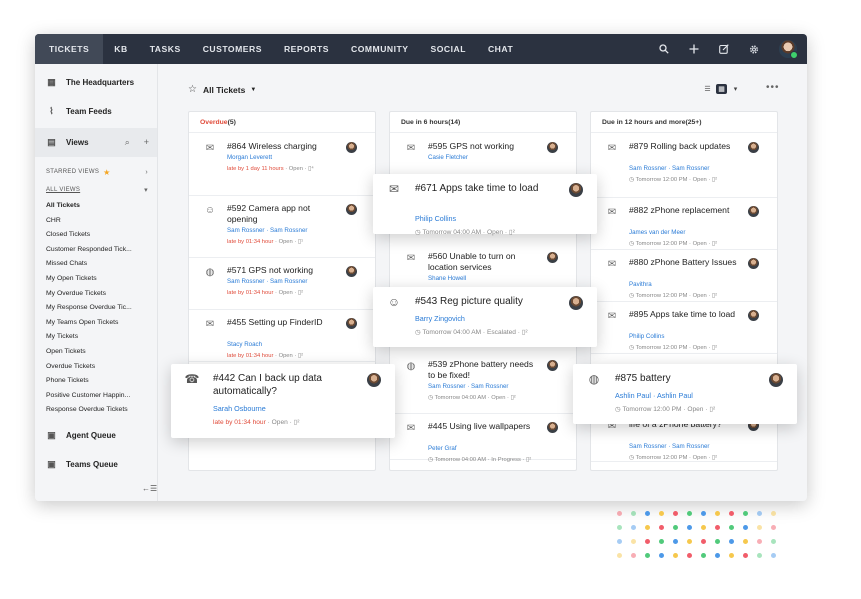 Image resolution: width=861 pixels, height=599 pixels. What do you see at coordinates (192, 89) in the screenshot?
I see `star-outline-icon: ☆` at bounding box center [192, 89].